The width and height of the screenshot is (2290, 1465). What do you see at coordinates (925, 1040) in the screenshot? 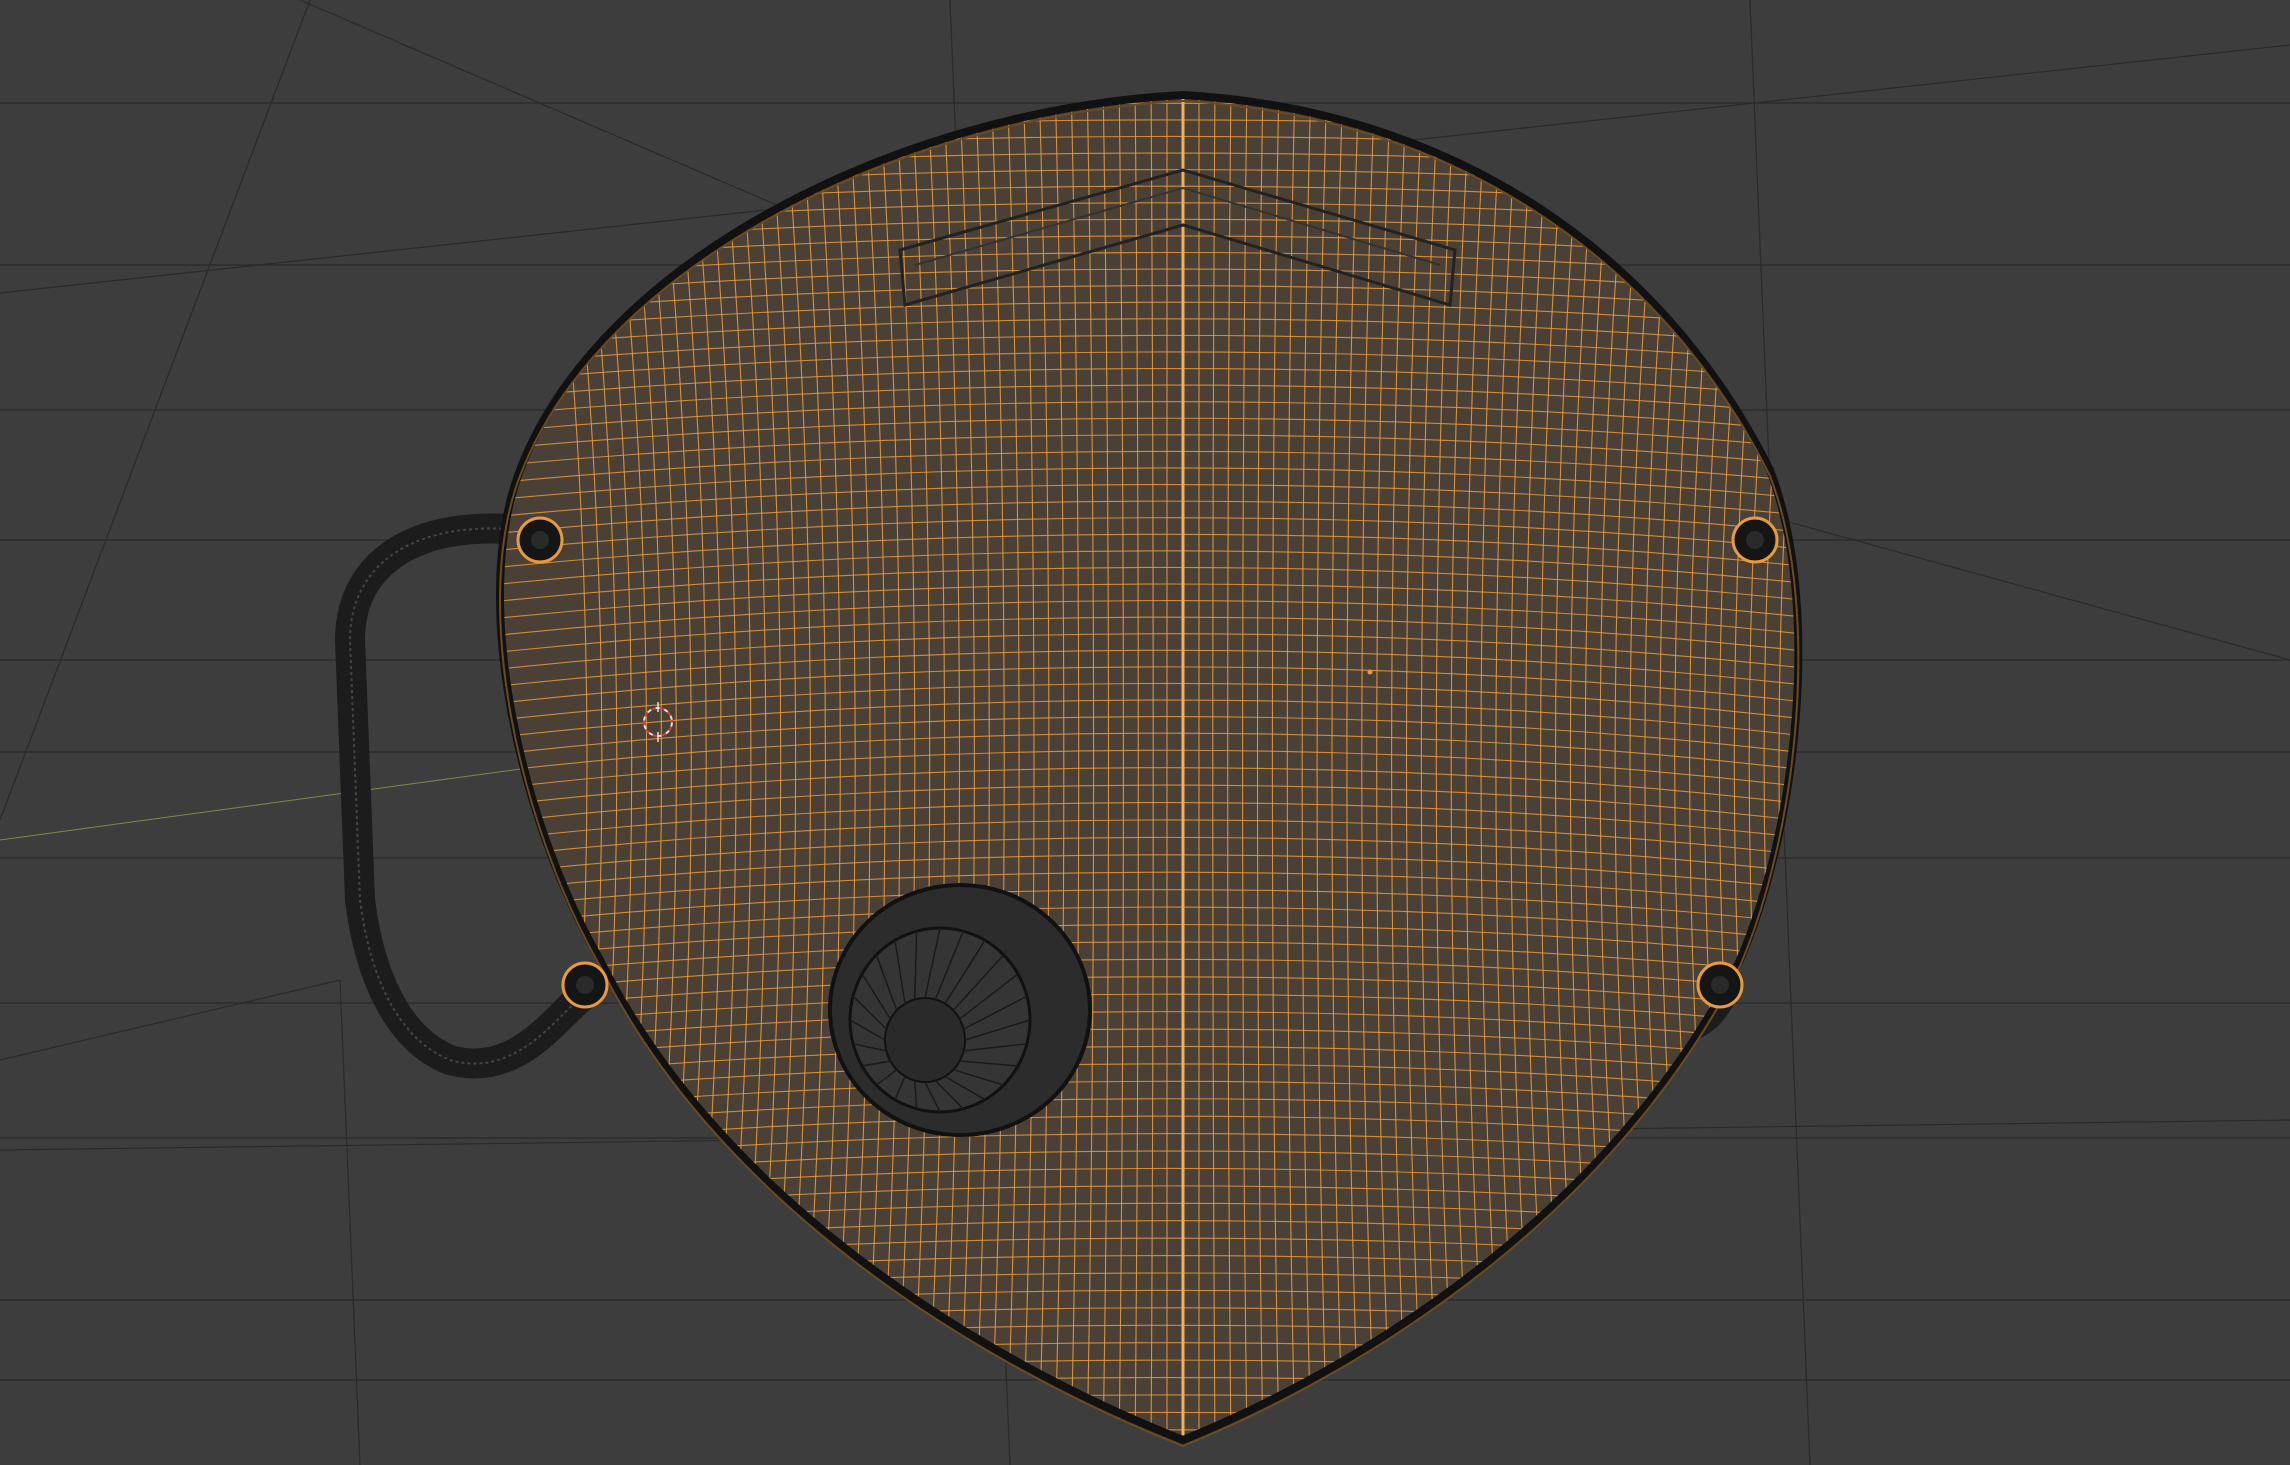
I see `valve-center` at bounding box center [925, 1040].